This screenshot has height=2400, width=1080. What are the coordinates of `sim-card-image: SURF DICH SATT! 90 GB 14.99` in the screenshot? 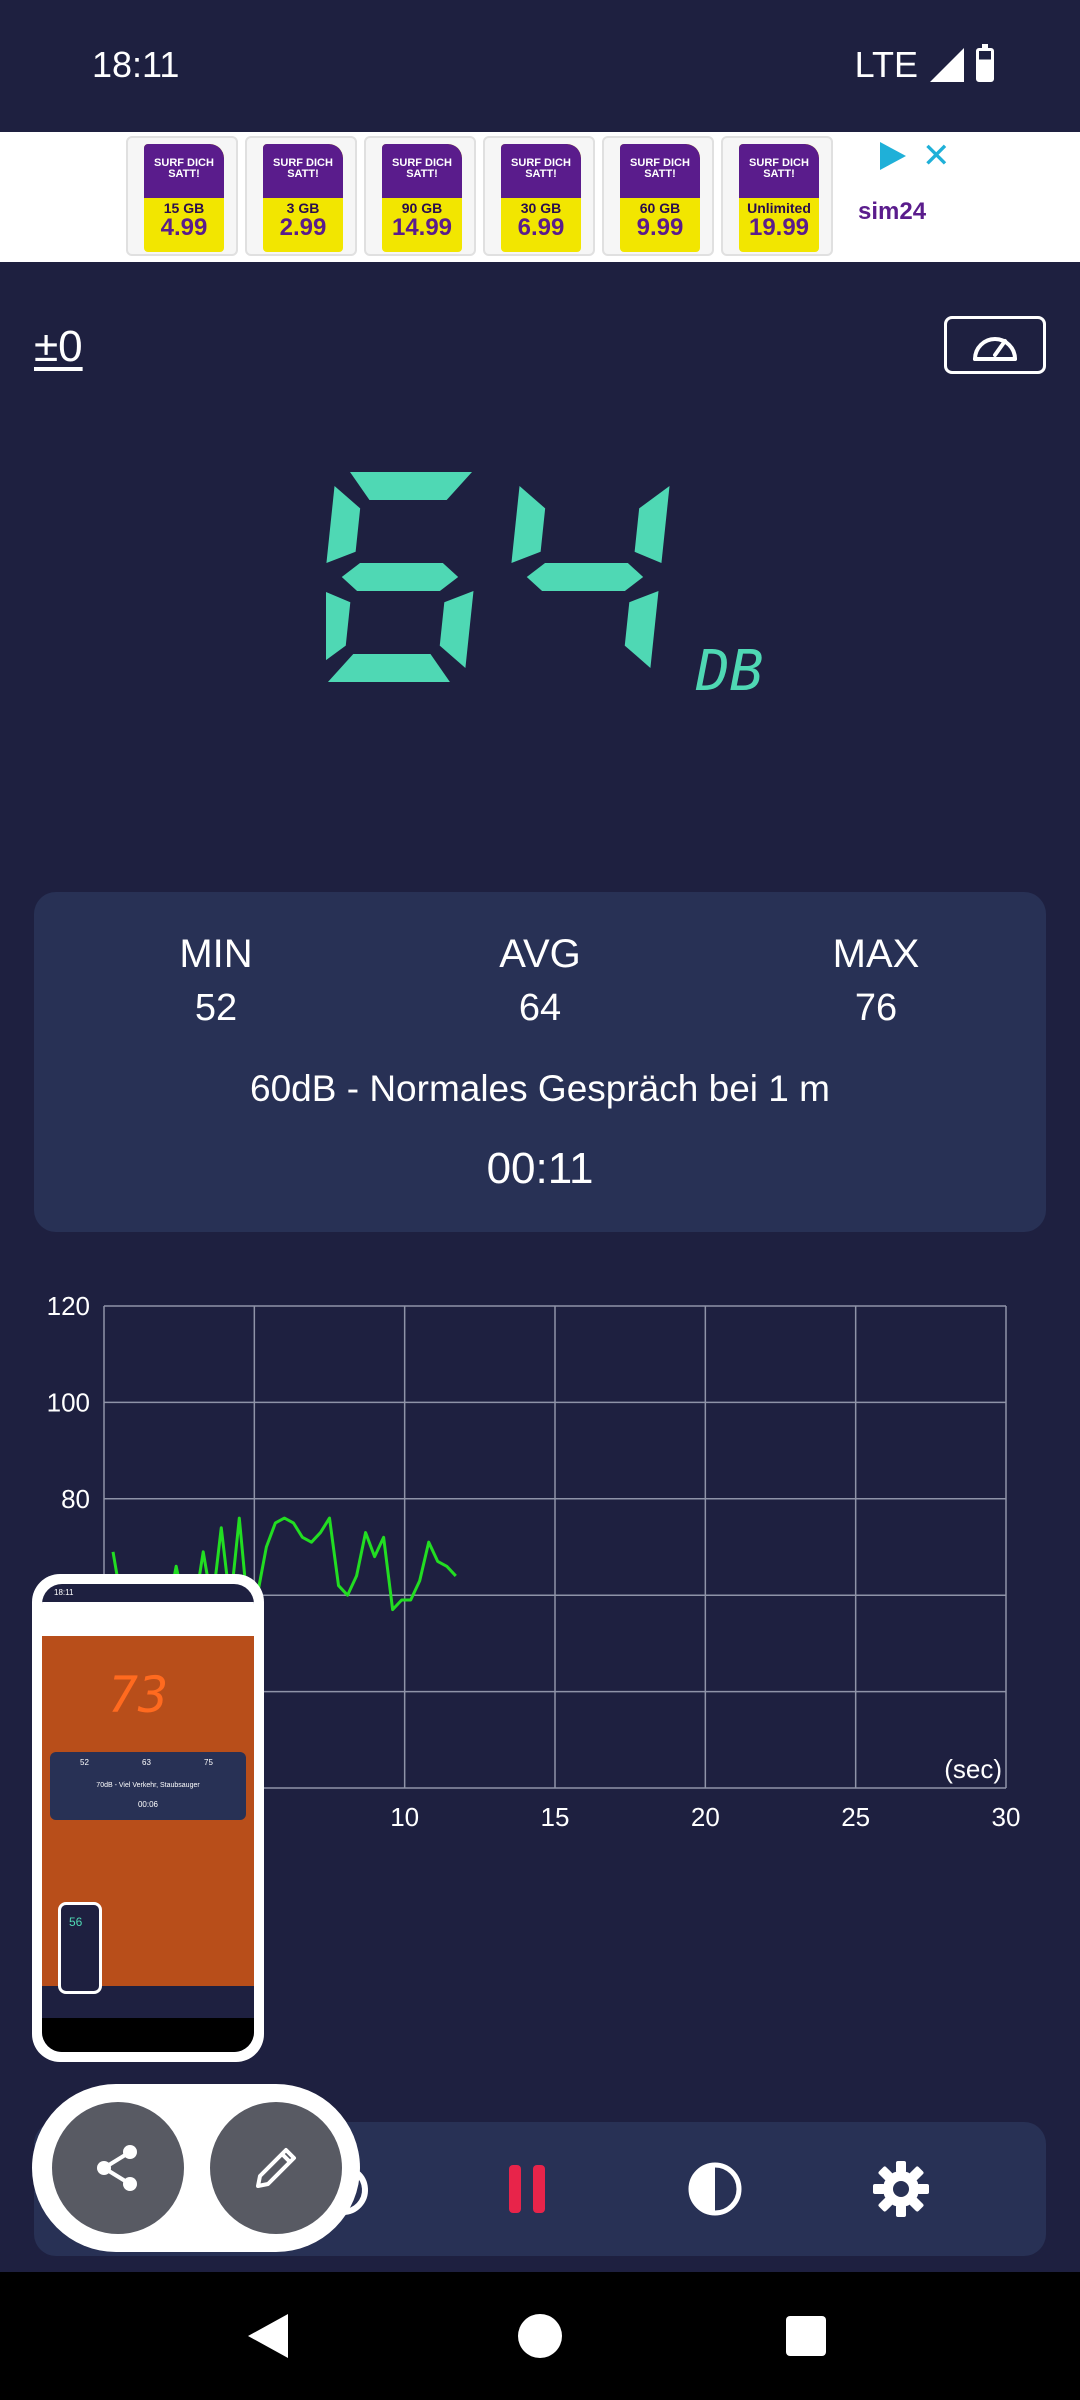 It's located at (422, 198).